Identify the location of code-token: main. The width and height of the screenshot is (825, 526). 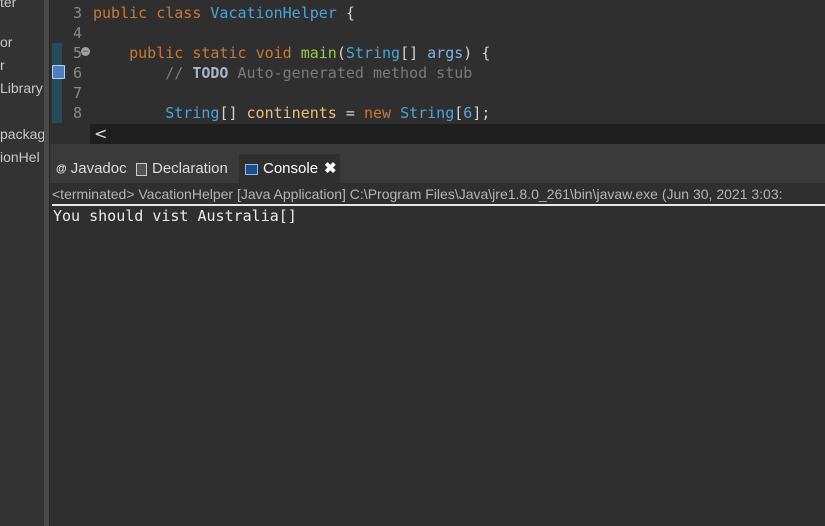
(318, 53).